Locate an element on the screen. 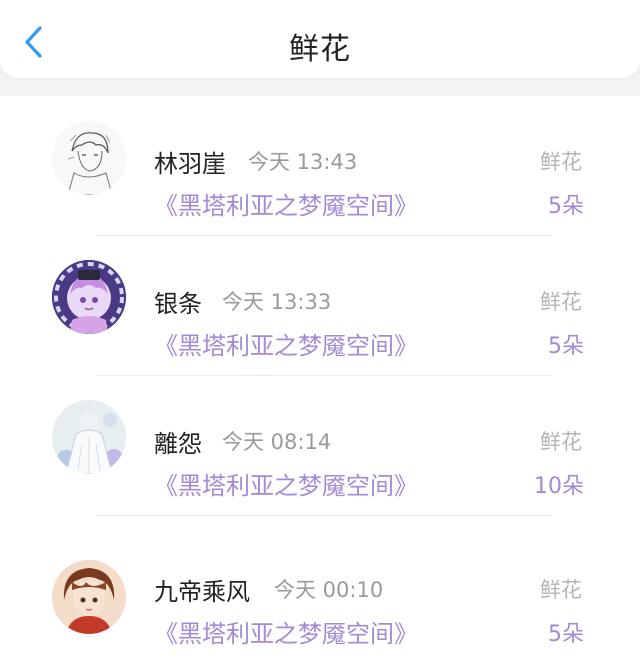 The width and height of the screenshot is (640, 659). anime-boy-avatar-icon is located at coordinates (89, 597).